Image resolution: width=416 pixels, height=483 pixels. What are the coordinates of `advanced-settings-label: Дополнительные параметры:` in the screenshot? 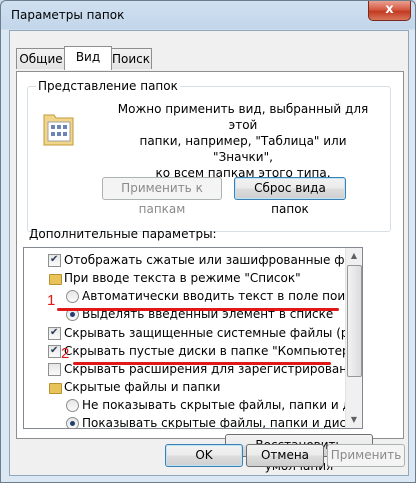 It's located at (123, 234).